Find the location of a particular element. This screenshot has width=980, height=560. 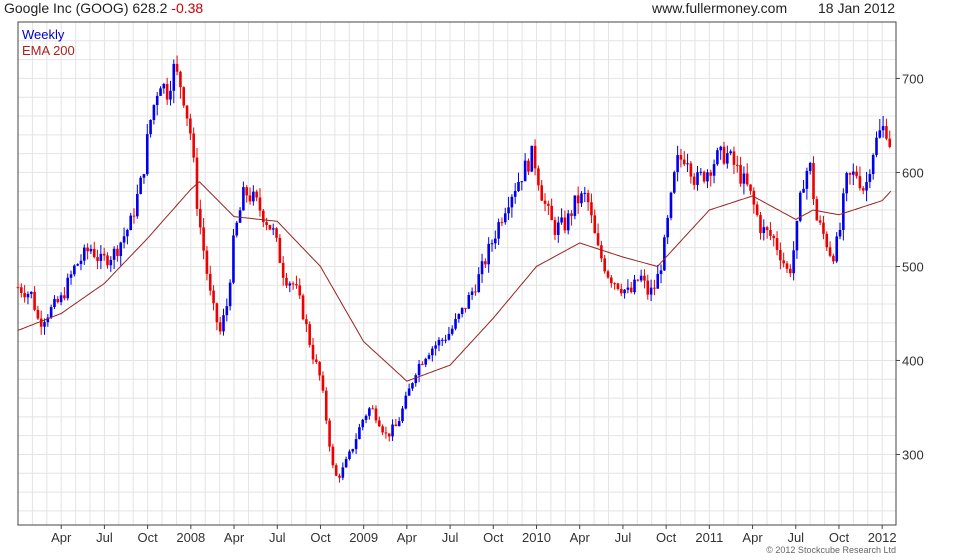

copyright-text: © 2012 Stockcube Research Ltd is located at coordinates (831, 550).